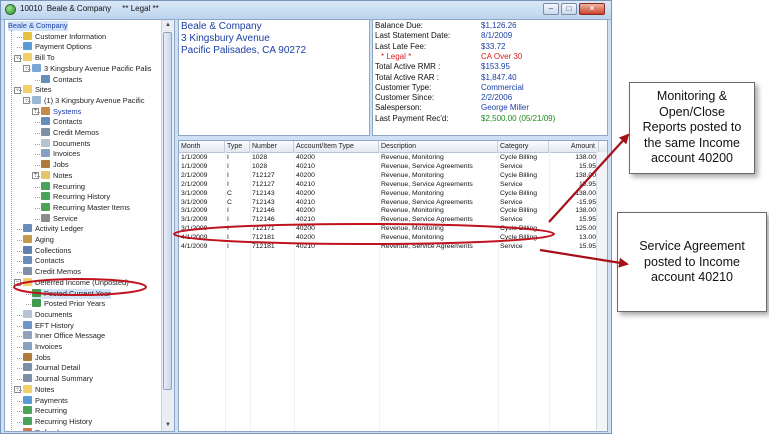 This screenshot has height=434, width=769. I want to click on balance-label: Last Payment Rec'd:, so click(412, 118).